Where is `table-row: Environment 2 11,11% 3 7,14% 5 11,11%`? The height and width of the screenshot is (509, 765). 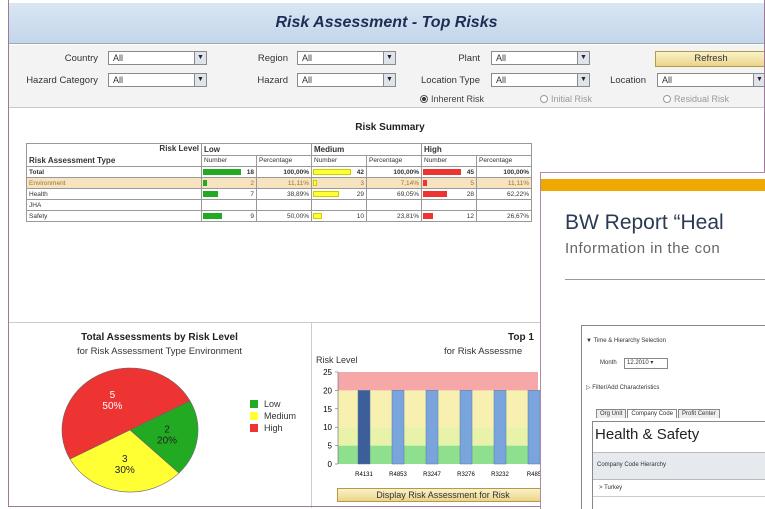
table-row: Environment 2 11,11% 3 7,14% 5 11,11% is located at coordinates (279, 183).